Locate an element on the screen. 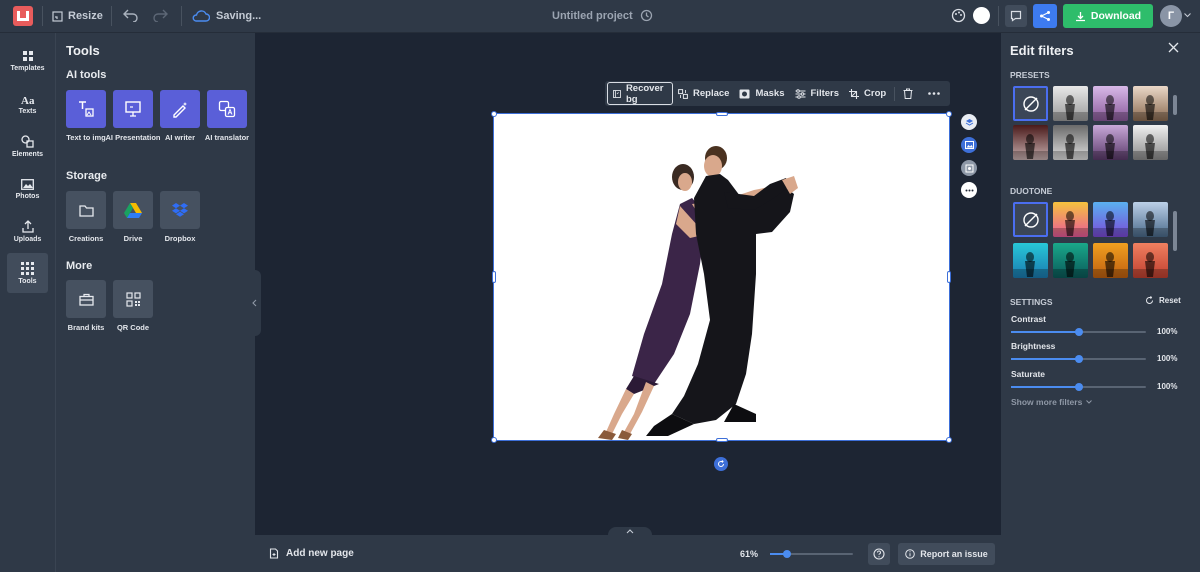  rail-item-uploads: Uploads is located at coordinates (27, 231).